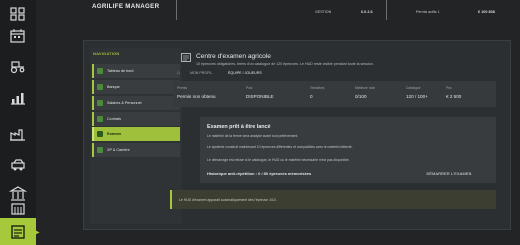 The width and height of the screenshot is (520, 245). What do you see at coordinates (100, 119) in the screenshot?
I see `contract-icon` at bounding box center [100, 119].